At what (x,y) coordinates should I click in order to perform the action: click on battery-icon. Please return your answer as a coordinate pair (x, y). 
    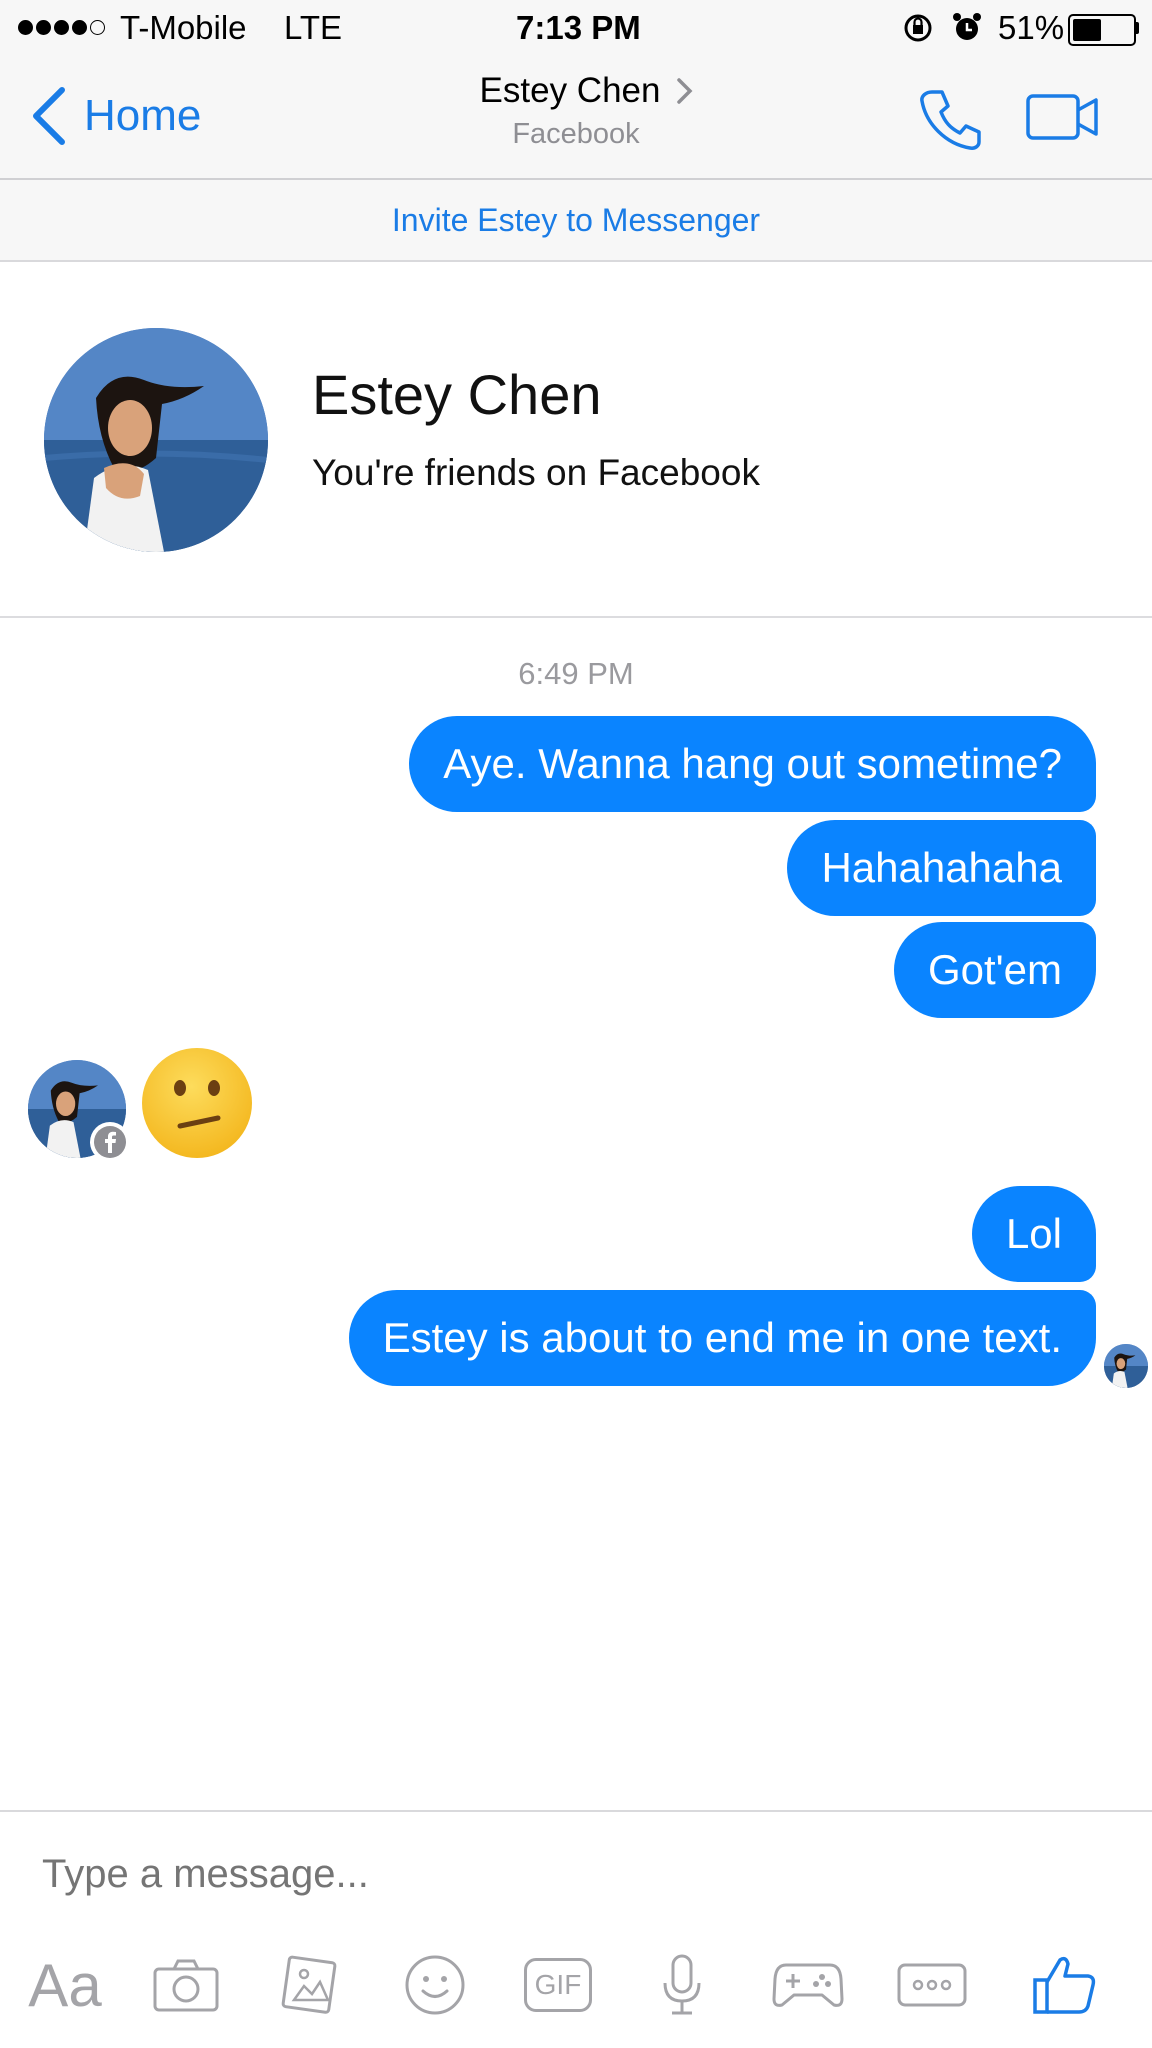
    Looking at the image, I should click on (1102, 30).